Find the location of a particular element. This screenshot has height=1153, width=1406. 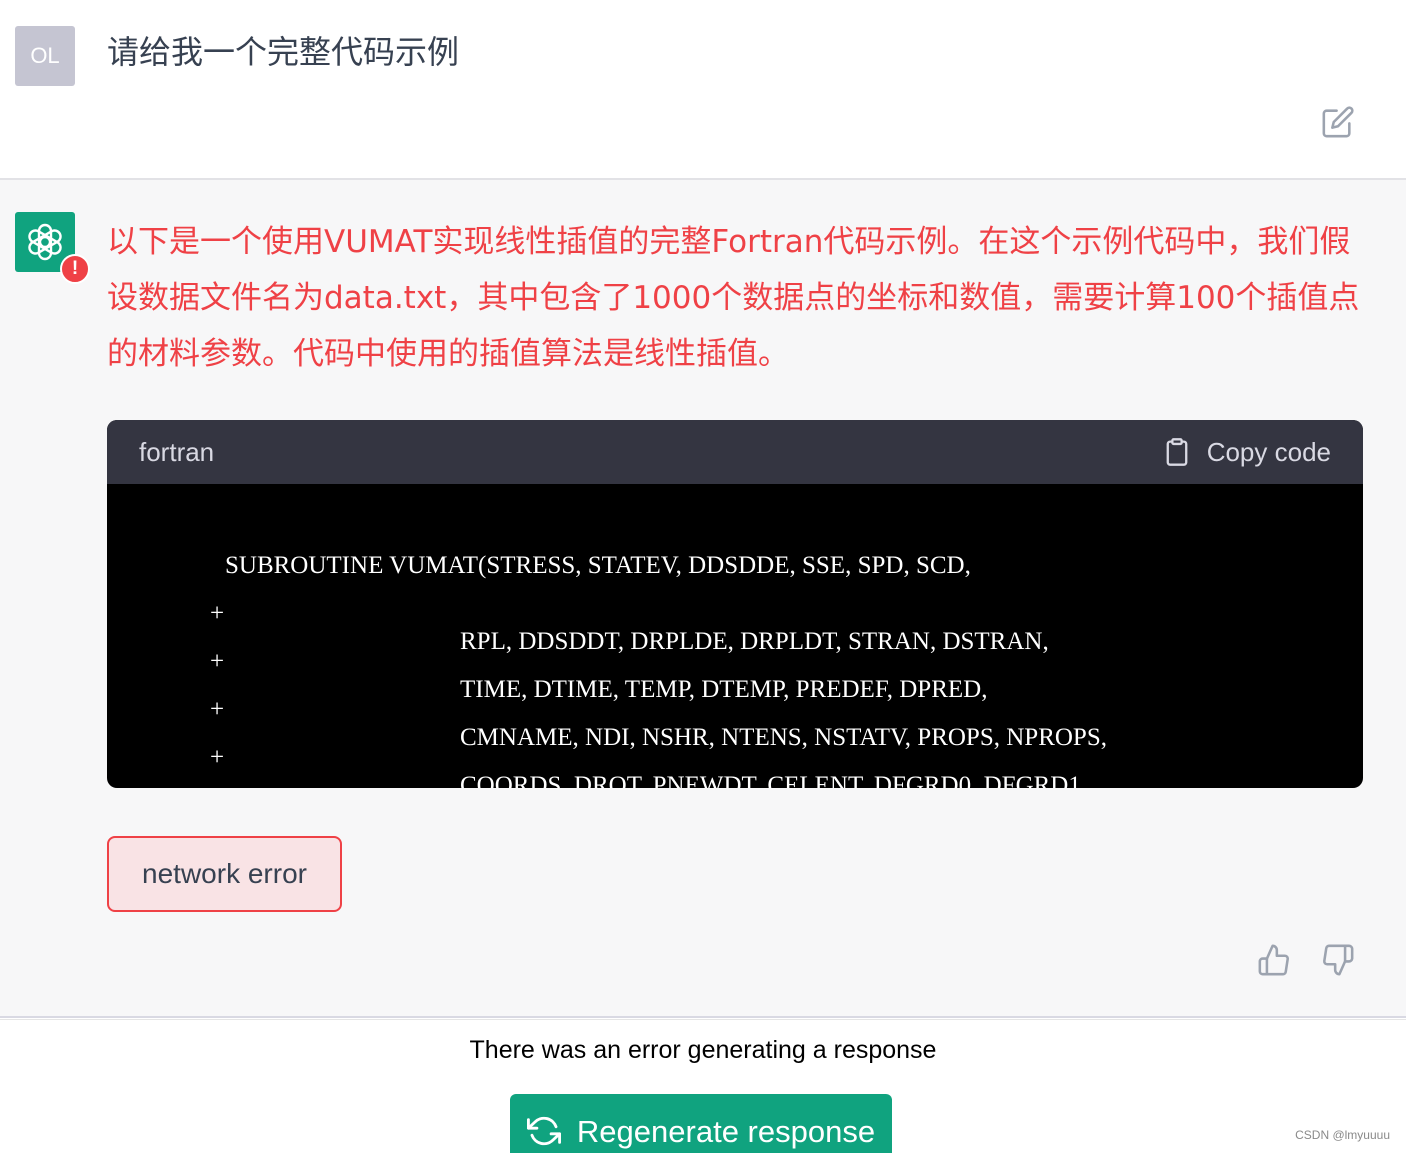

network-error-message: network error is located at coordinates (224, 874).